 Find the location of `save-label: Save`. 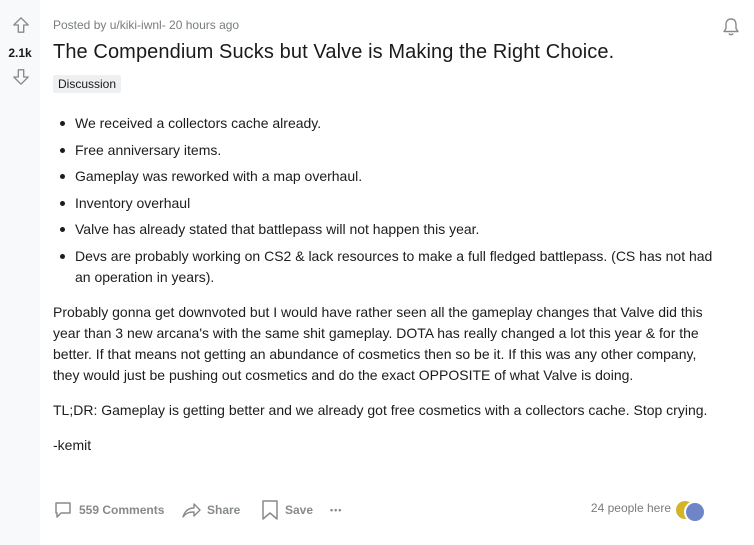

save-label: Save is located at coordinates (299, 510).